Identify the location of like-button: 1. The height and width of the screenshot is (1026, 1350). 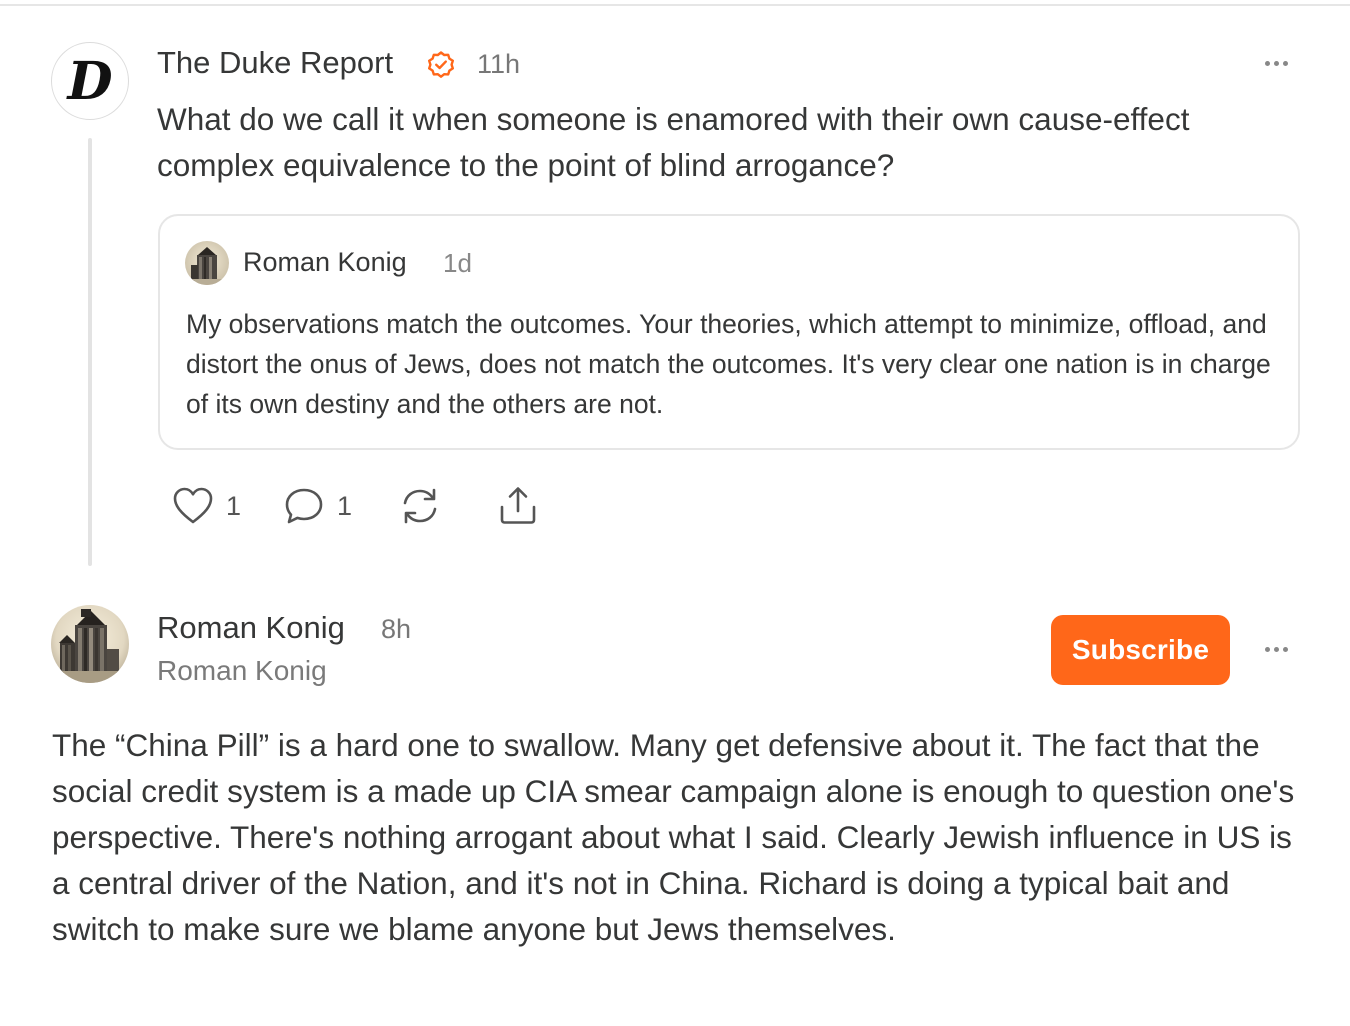
(206, 506).